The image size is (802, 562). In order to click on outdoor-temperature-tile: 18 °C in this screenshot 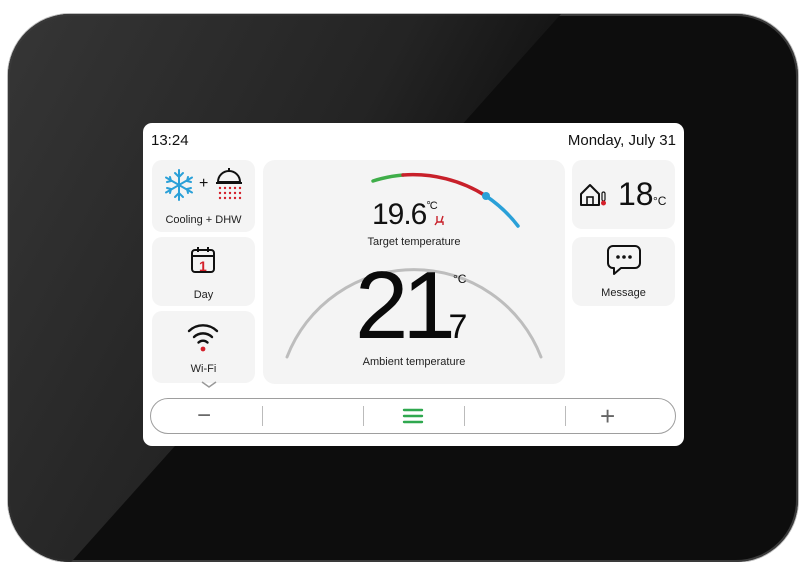, I will do `click(623, 194)`.